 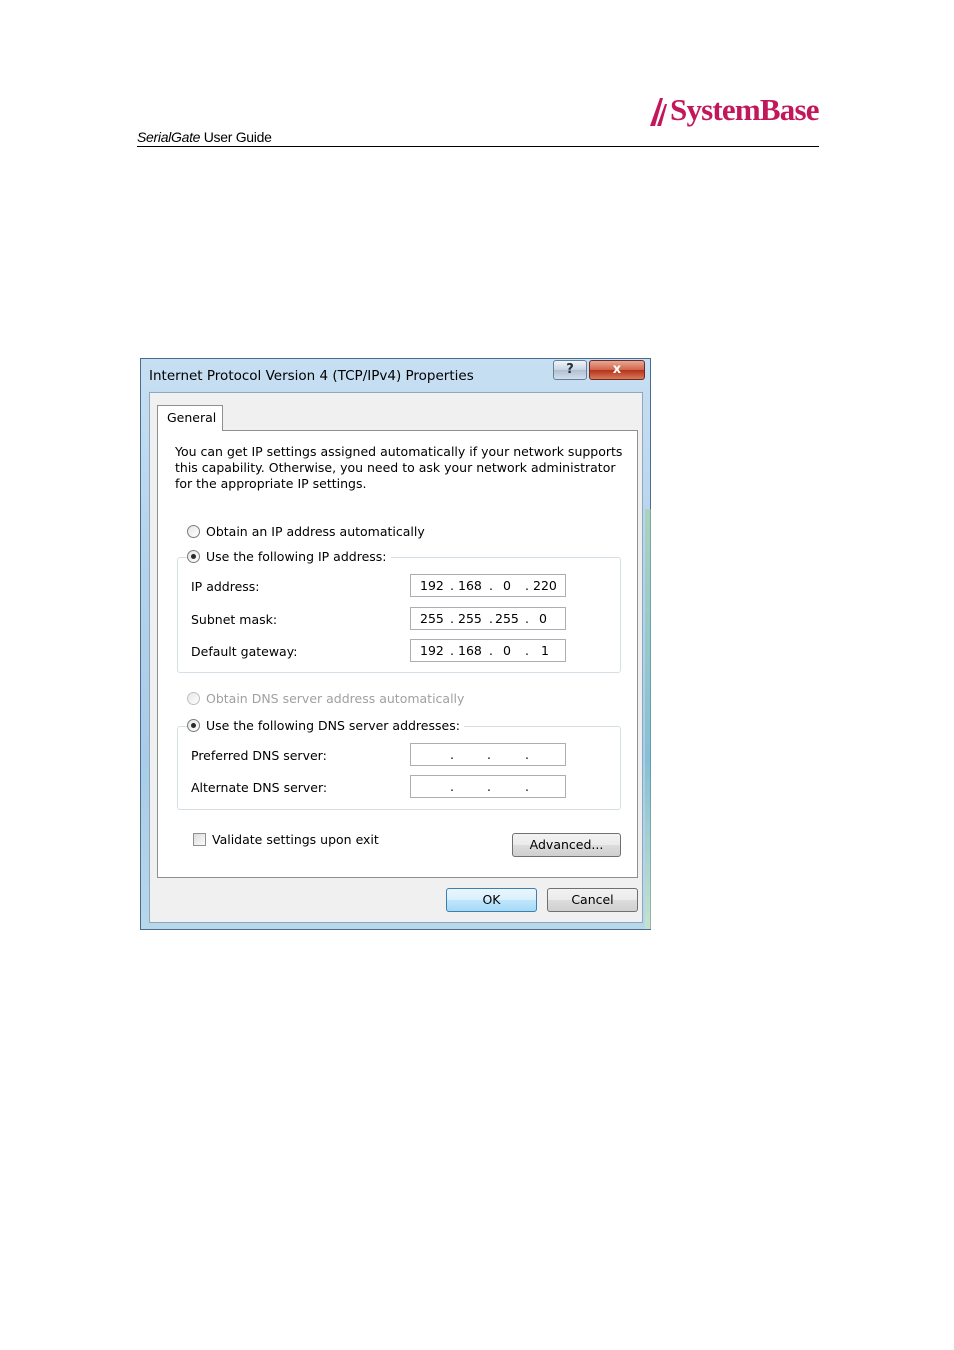 I want to click on cancel-button: Cancel, so click(x=592, y=900).